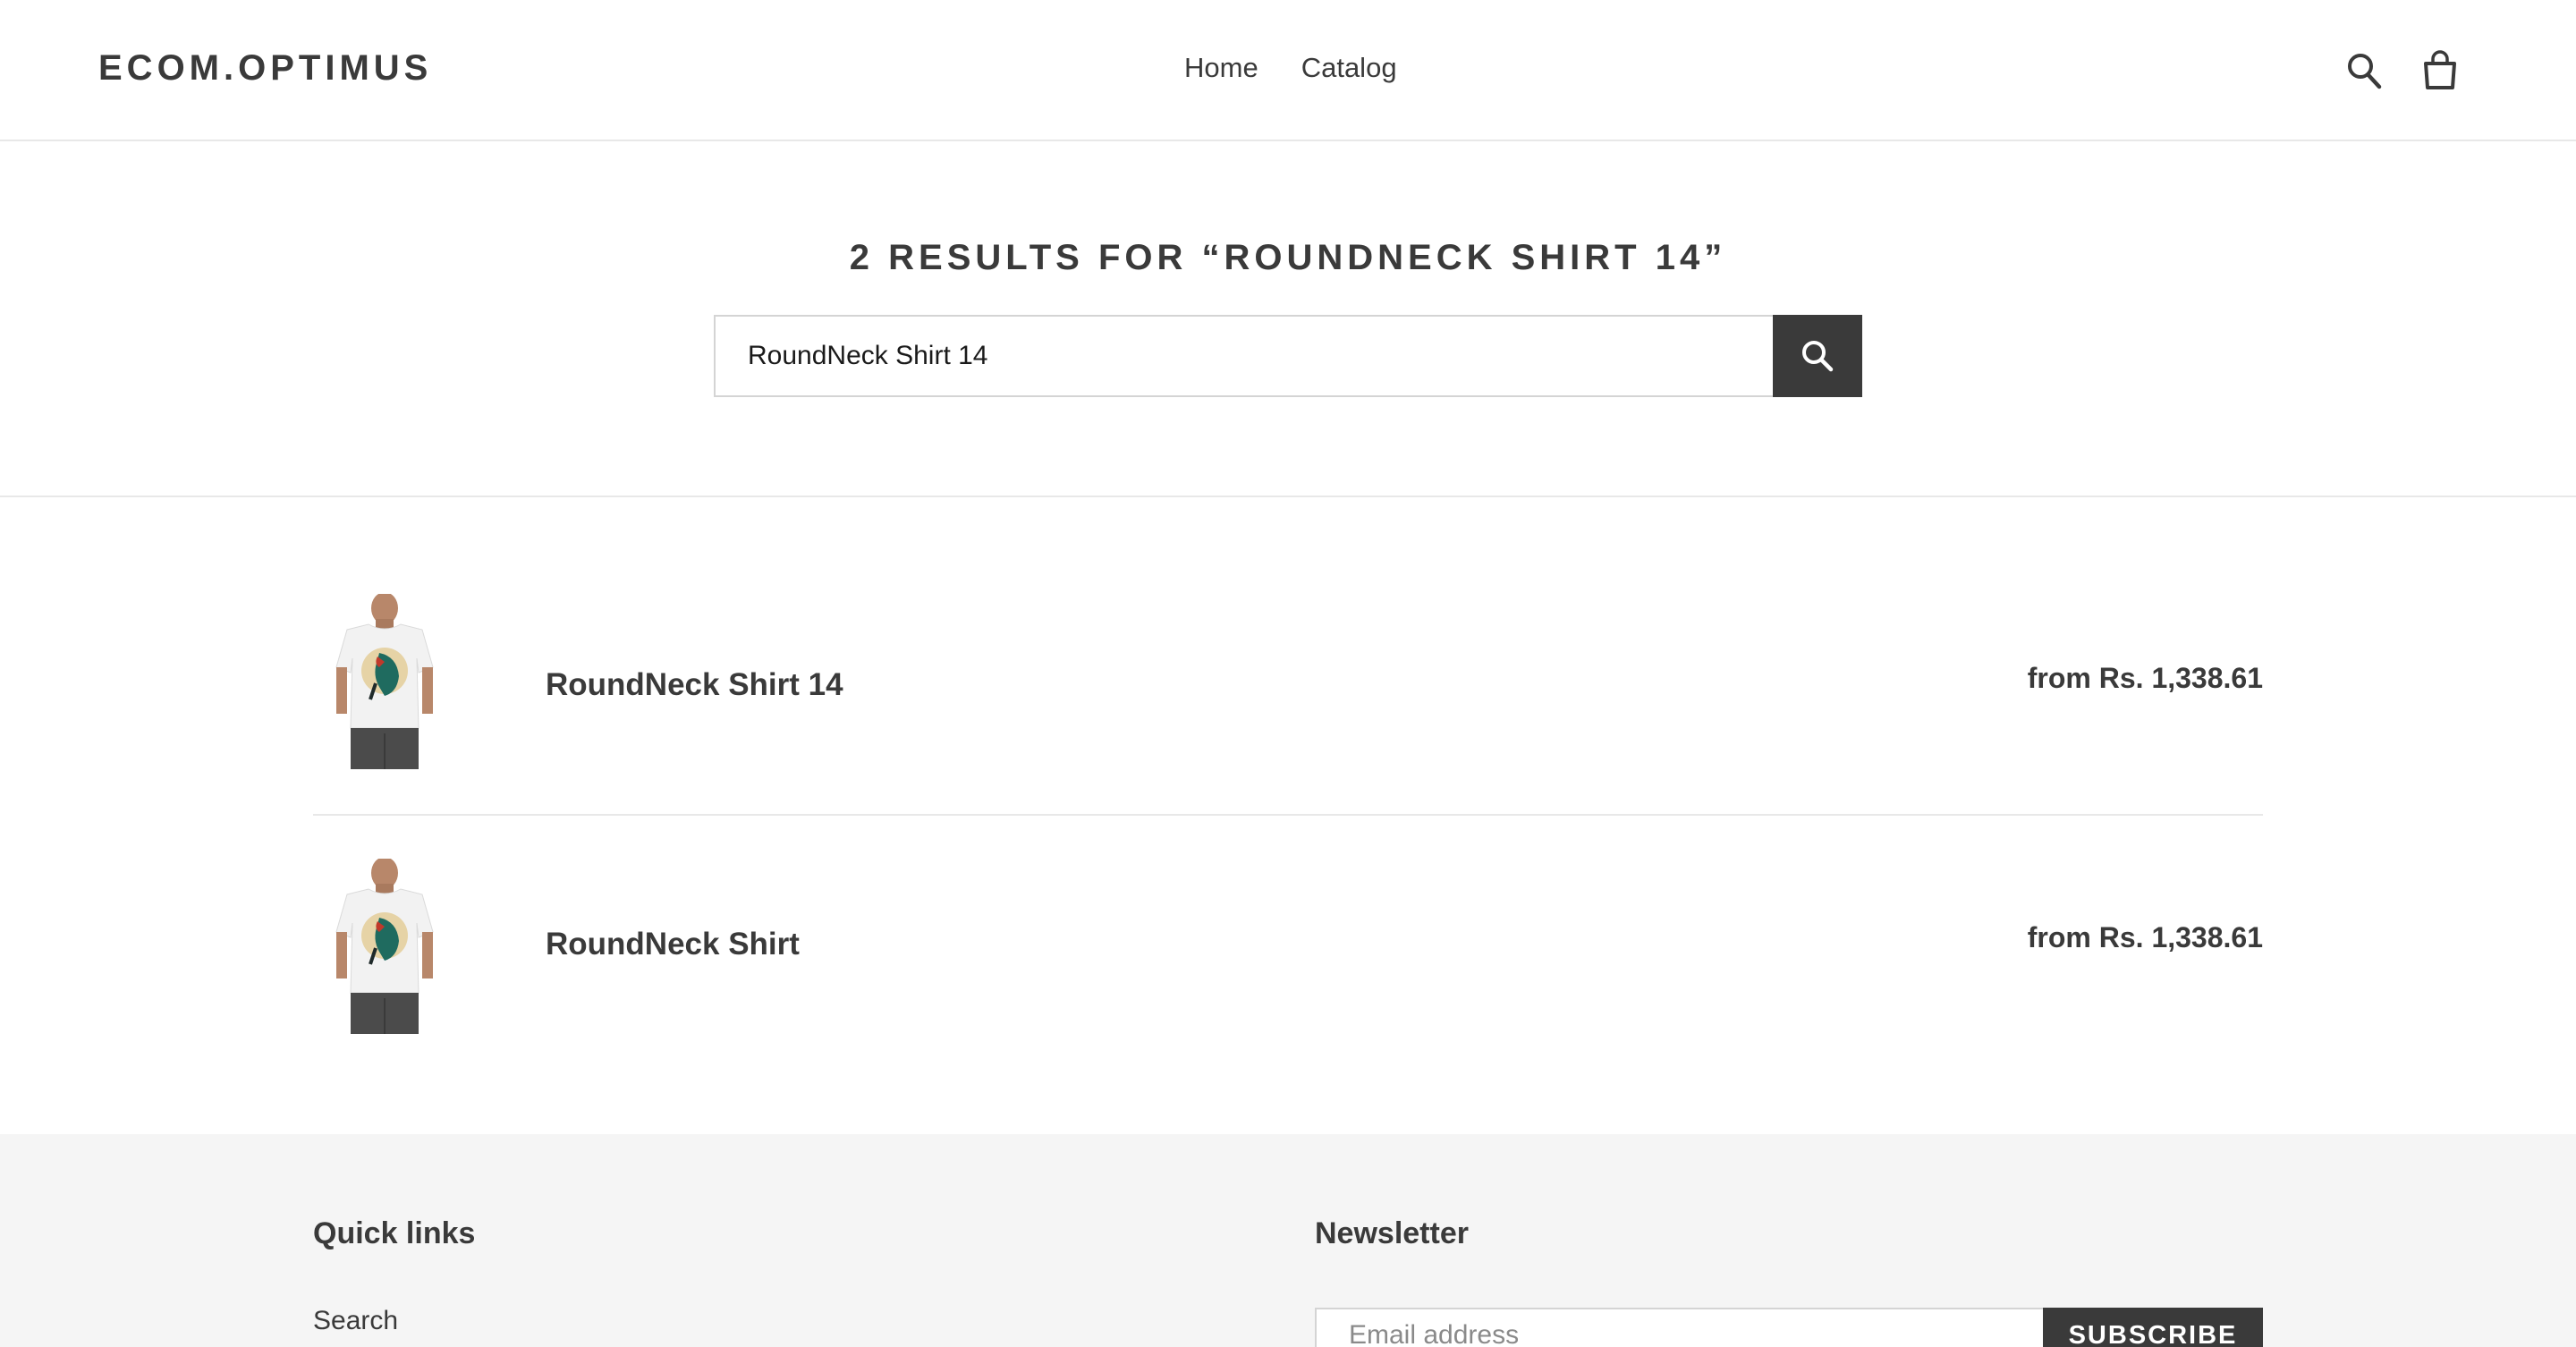 This screenshot has height=1347, width=2576. I want to click on result-item: RoundNeck Shirt from Rs. 1,338.61, so click(1288, 946).